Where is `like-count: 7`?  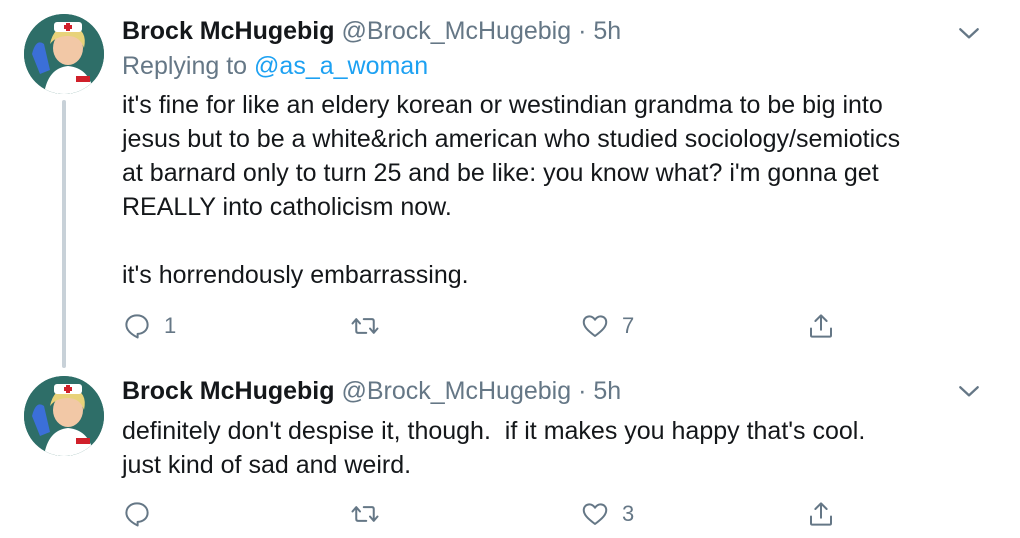
like-count: 7 is located at coordinates (628, 325).